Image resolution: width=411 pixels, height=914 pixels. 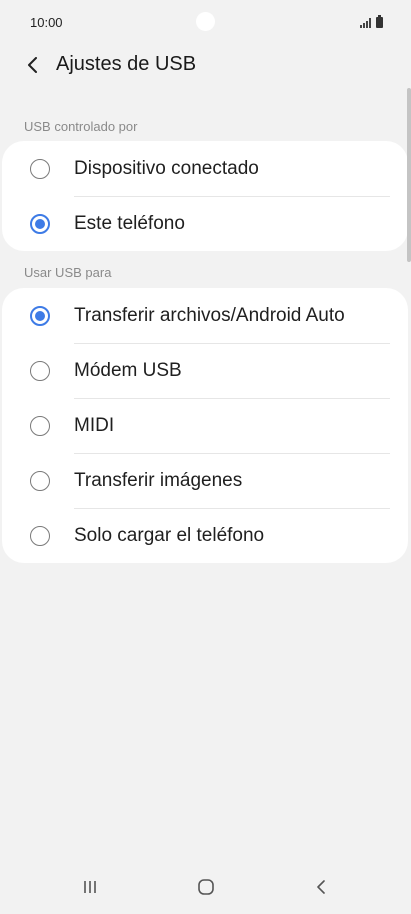 I want to click on section-label-usb-controlled-by: USB controlado por, so click(x=81, y=126).